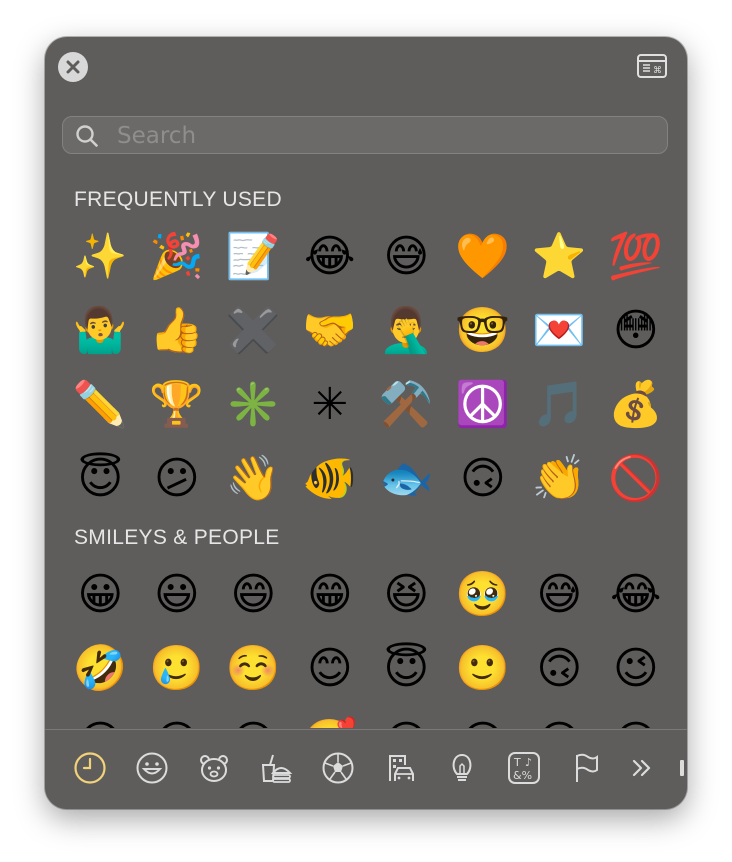  What do you see at coordinates (559, 257) in the screenshot?
I see `emoji-cell: ⭐` at bounding box center [559, 257].